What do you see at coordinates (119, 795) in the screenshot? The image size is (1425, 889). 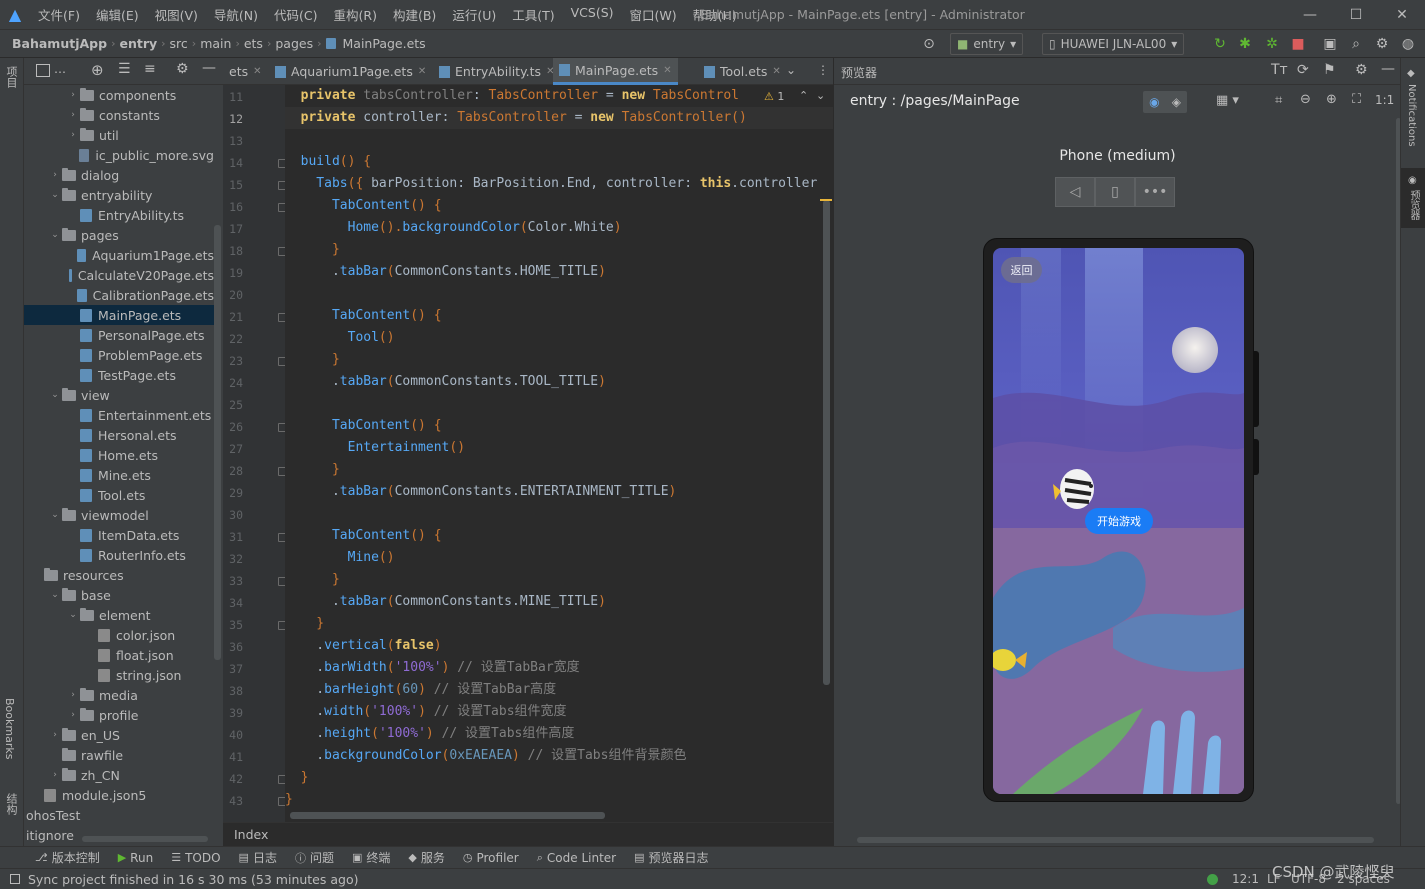 I see `tree-item: module.json5` at bounding box center [119, 795].